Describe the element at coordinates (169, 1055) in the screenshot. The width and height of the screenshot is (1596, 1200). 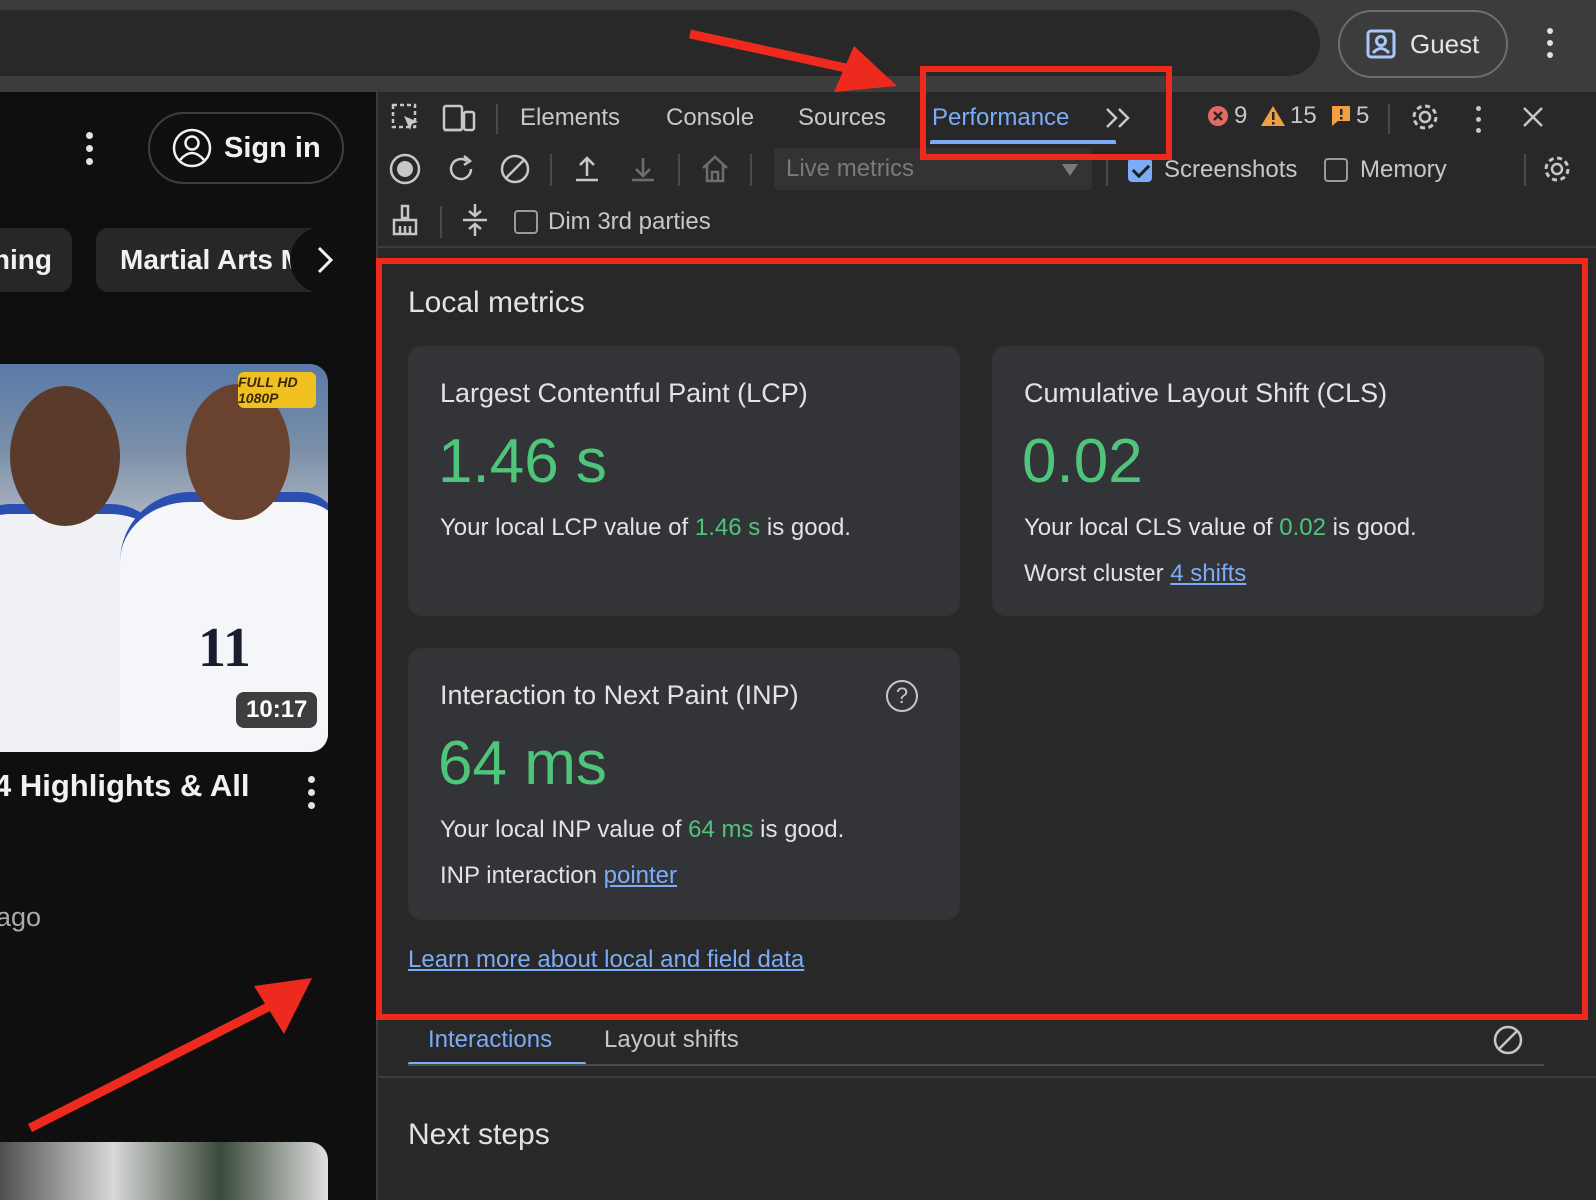
I see `arrow-to-metrics-panel` at that location.